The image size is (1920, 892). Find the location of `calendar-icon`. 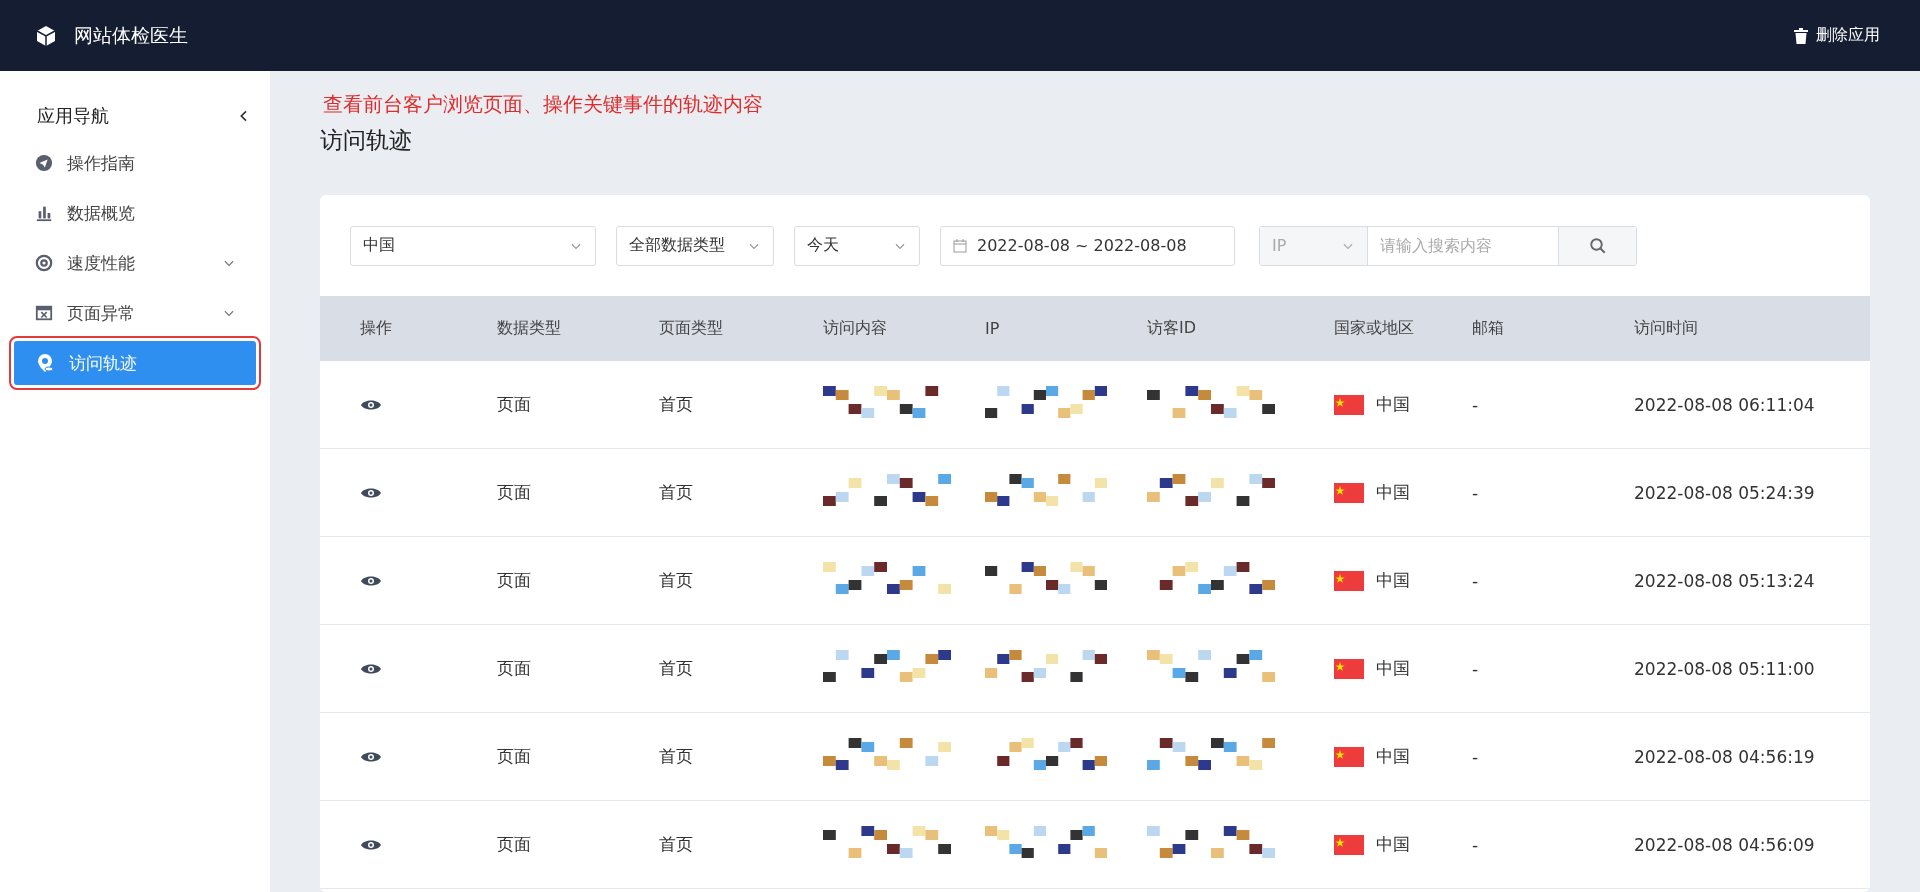

calendar-icon is located at coordinates (960, 245).